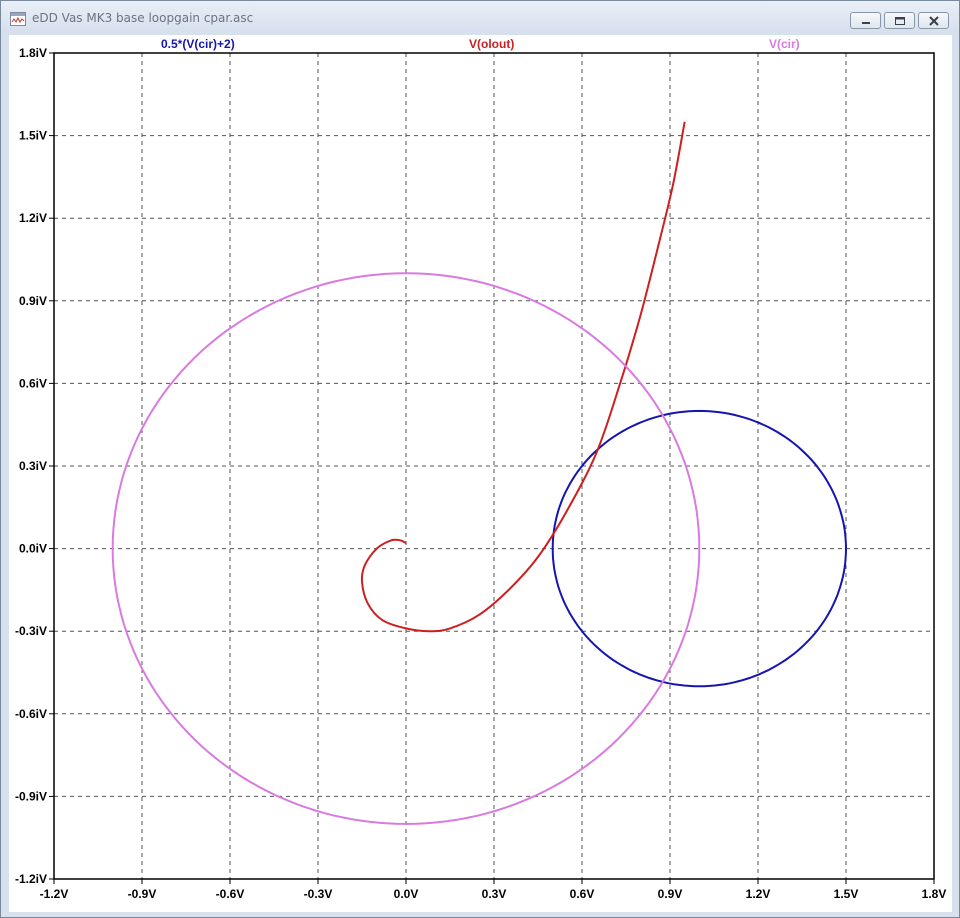  I want to click on x-tick-label: -1.2V, so click(54, 894).